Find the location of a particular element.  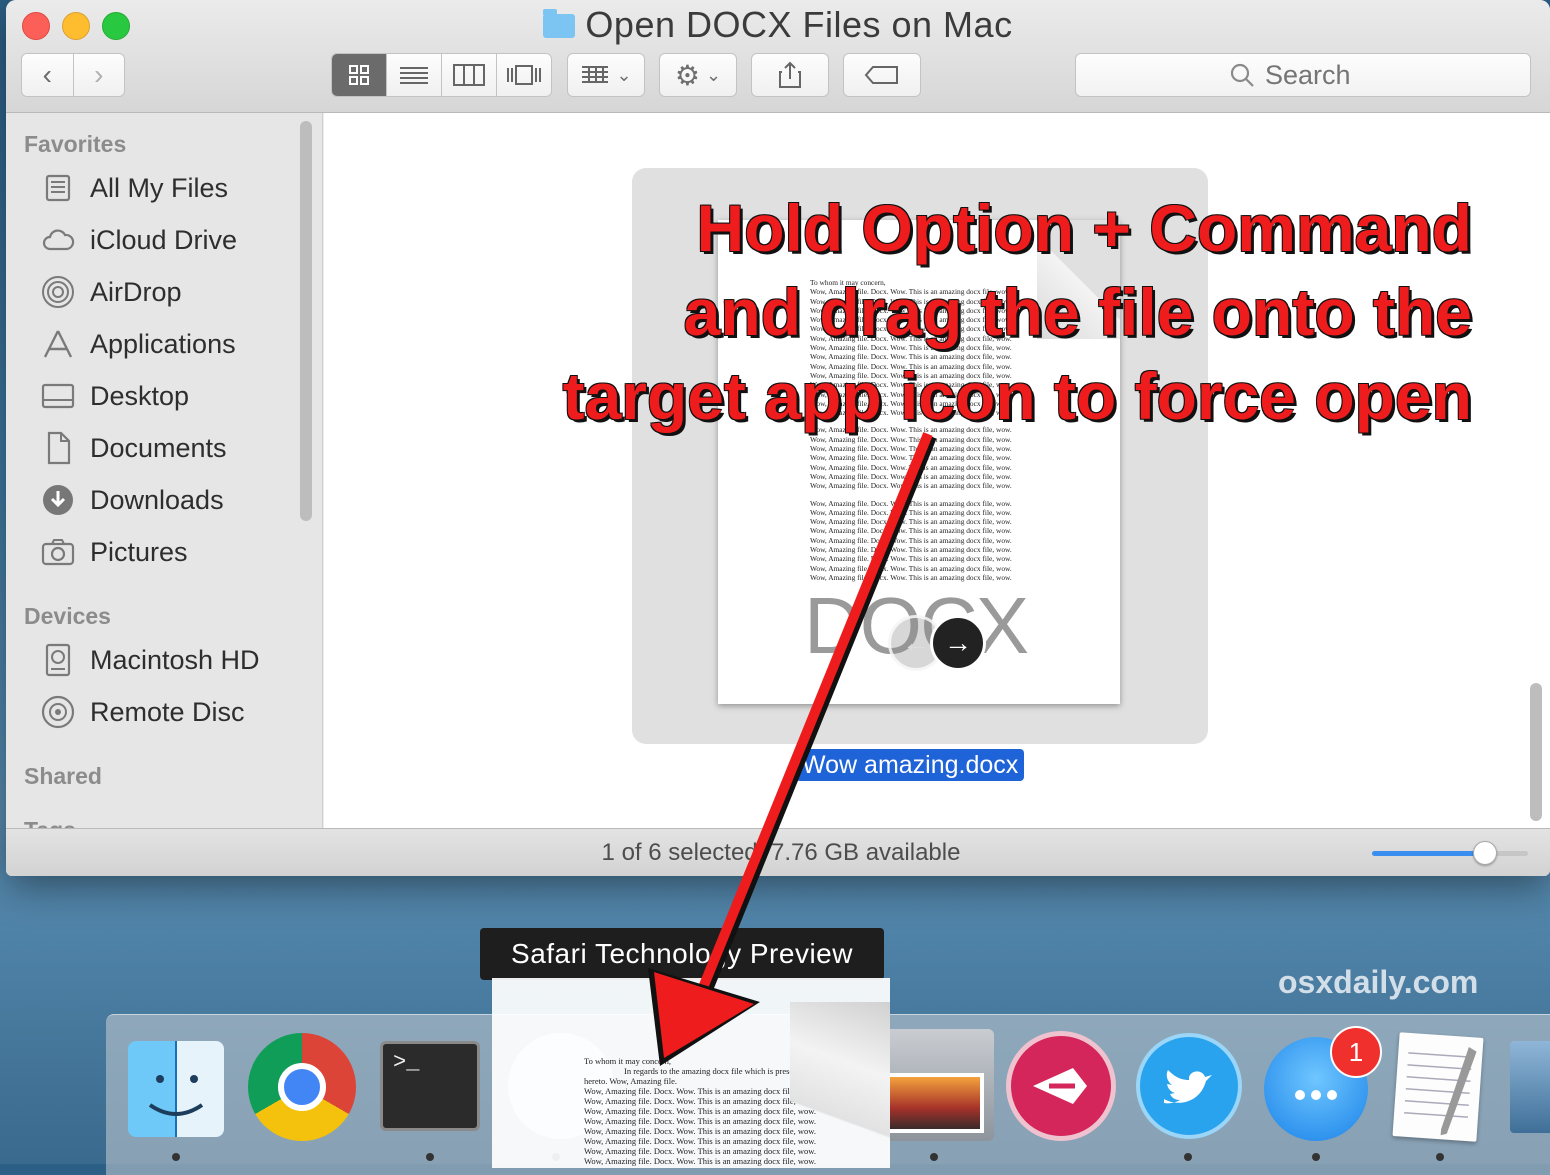

icon-view-button is located at coordinates (359, 75).